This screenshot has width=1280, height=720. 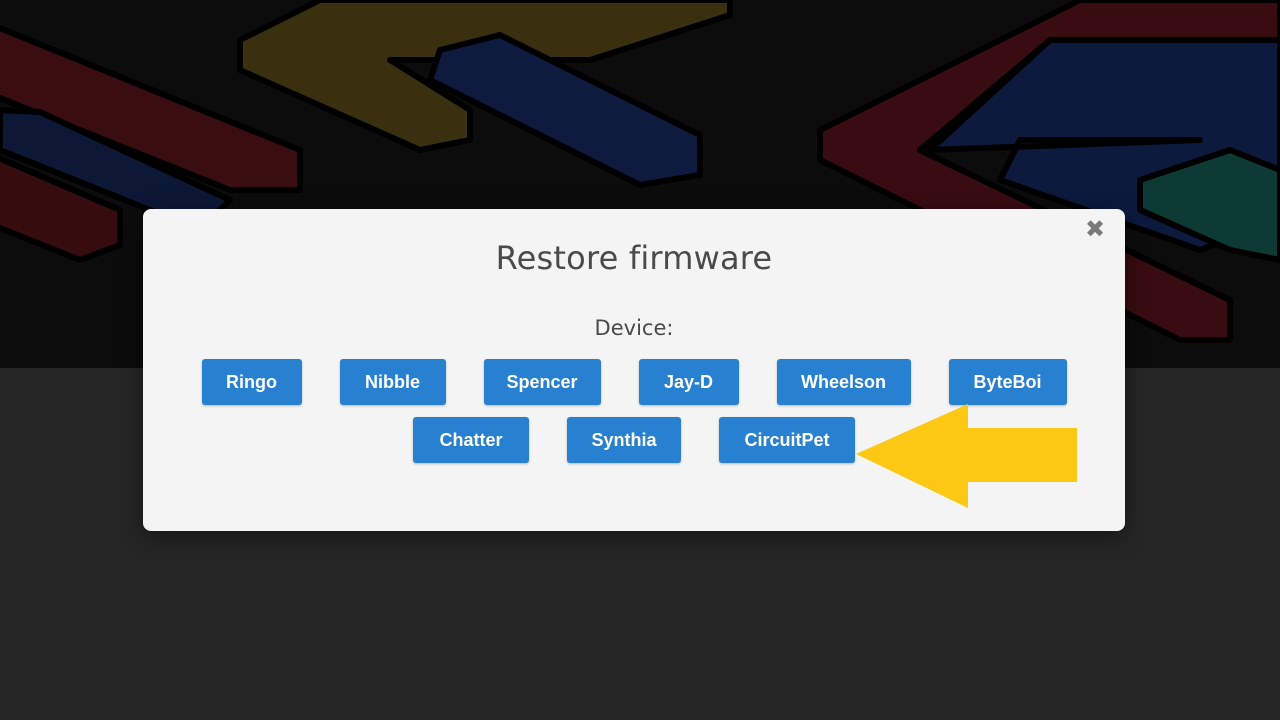 What do you see at coordinates (1007, 382) in the screenshot?
I see `device-button-byteboi: ByteBoi` at bounding box center [1007, 382].